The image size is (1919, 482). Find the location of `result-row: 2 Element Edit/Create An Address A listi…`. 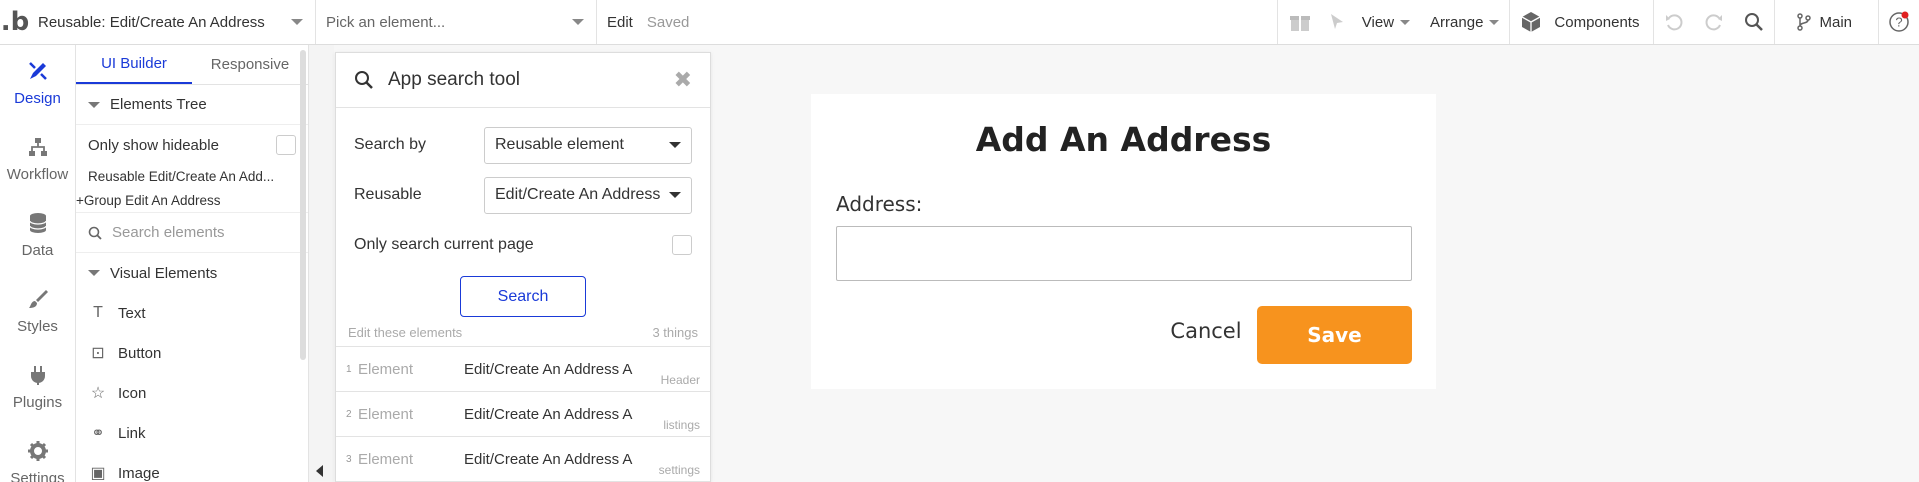

result-row: 2 Element Edit/Create An Address A listi… is located at coordinates (523, 414).